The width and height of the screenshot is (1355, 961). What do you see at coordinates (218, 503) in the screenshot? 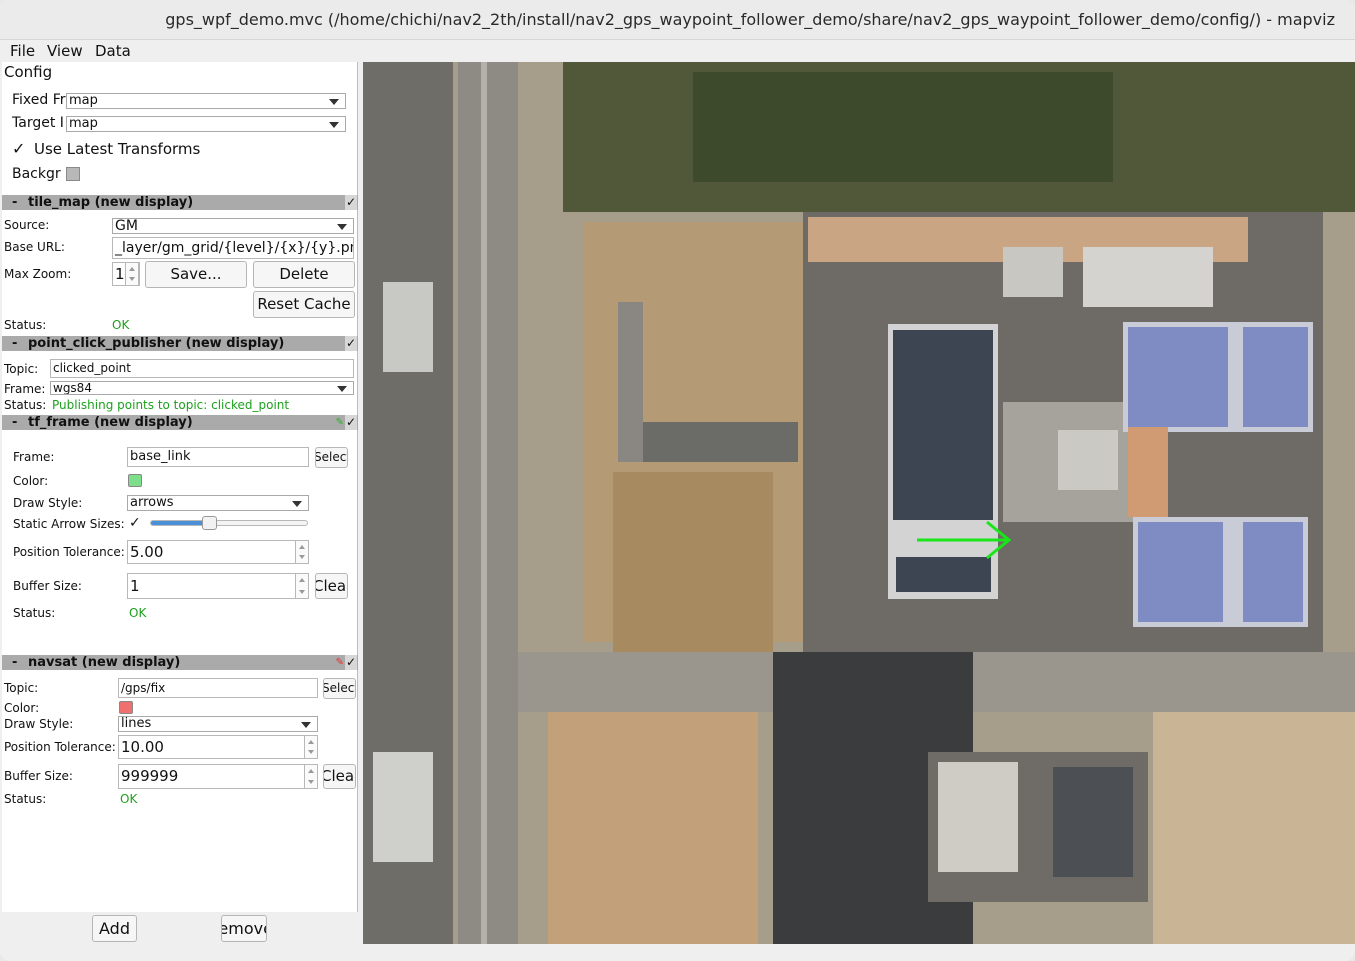
I see `tf-frame-draw-style-select: arrows` at bounding box center [218, 503].